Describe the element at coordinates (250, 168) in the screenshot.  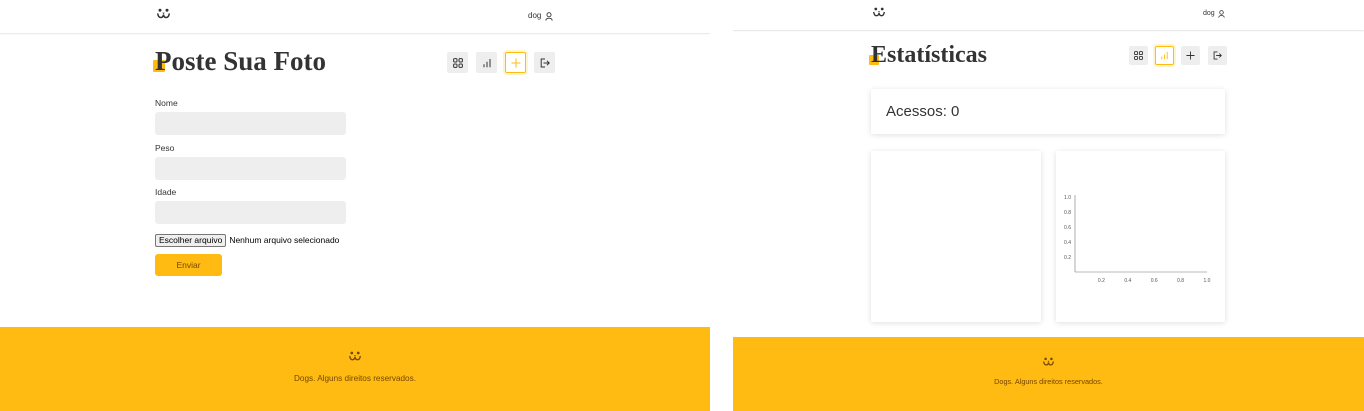
I see `weight-input` at that location.